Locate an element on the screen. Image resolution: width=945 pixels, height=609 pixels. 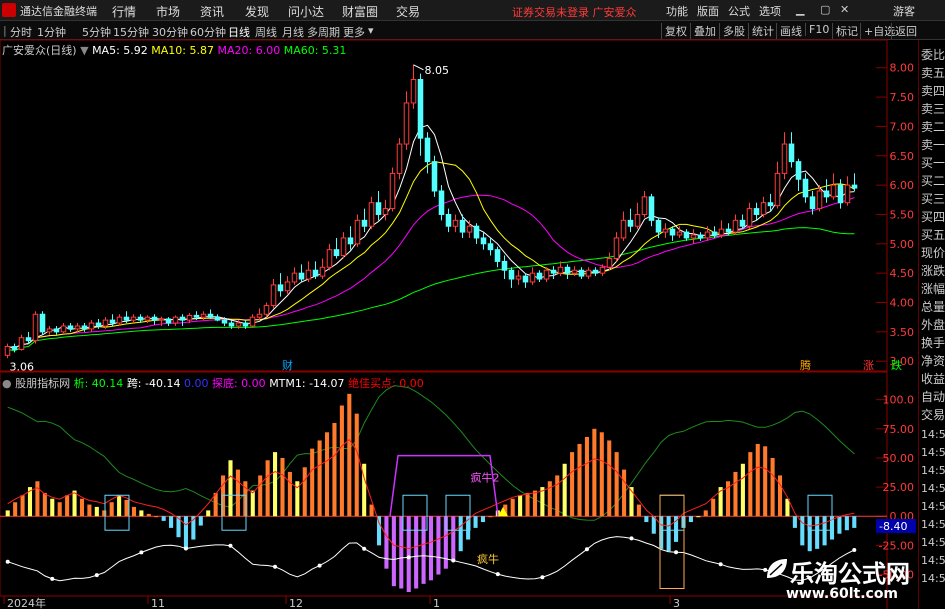
sidebar-netasset: 净资 is located at coordinates (933, 360).